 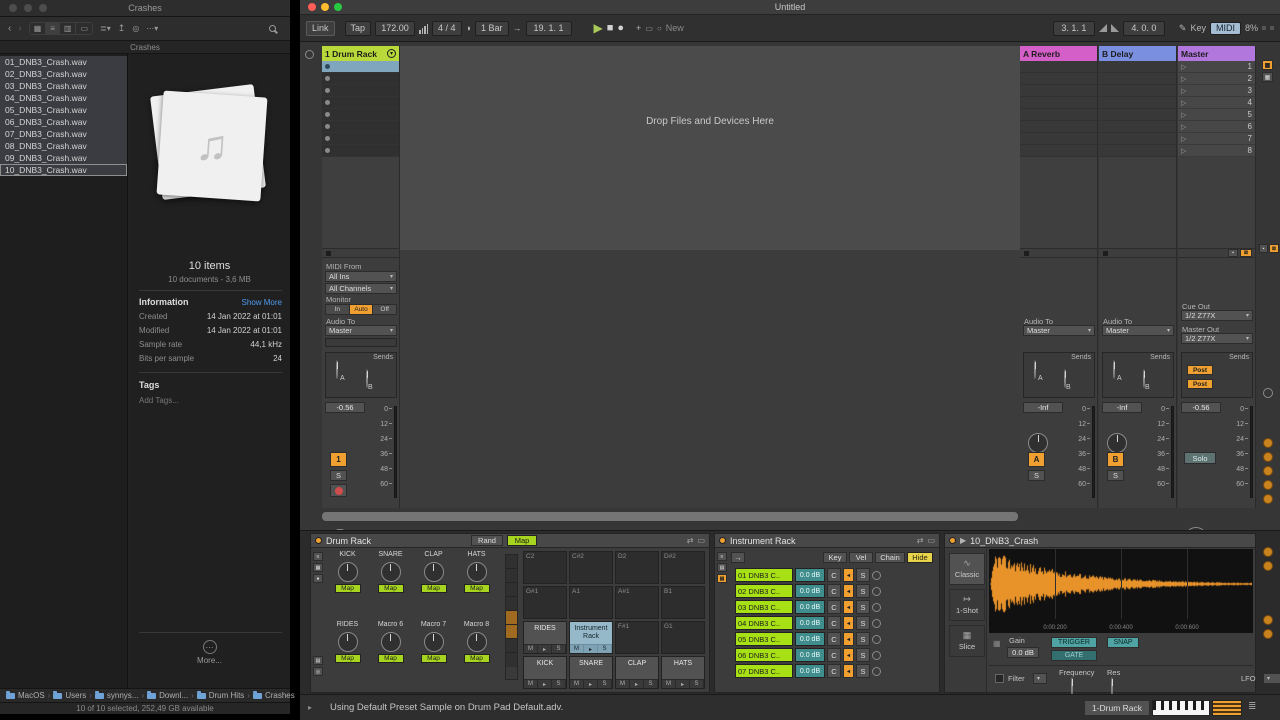 What do you see at coordinates (338, 309) in the screenshot?
I see `monitor-in-button: In` at bounding box center [338, 309].